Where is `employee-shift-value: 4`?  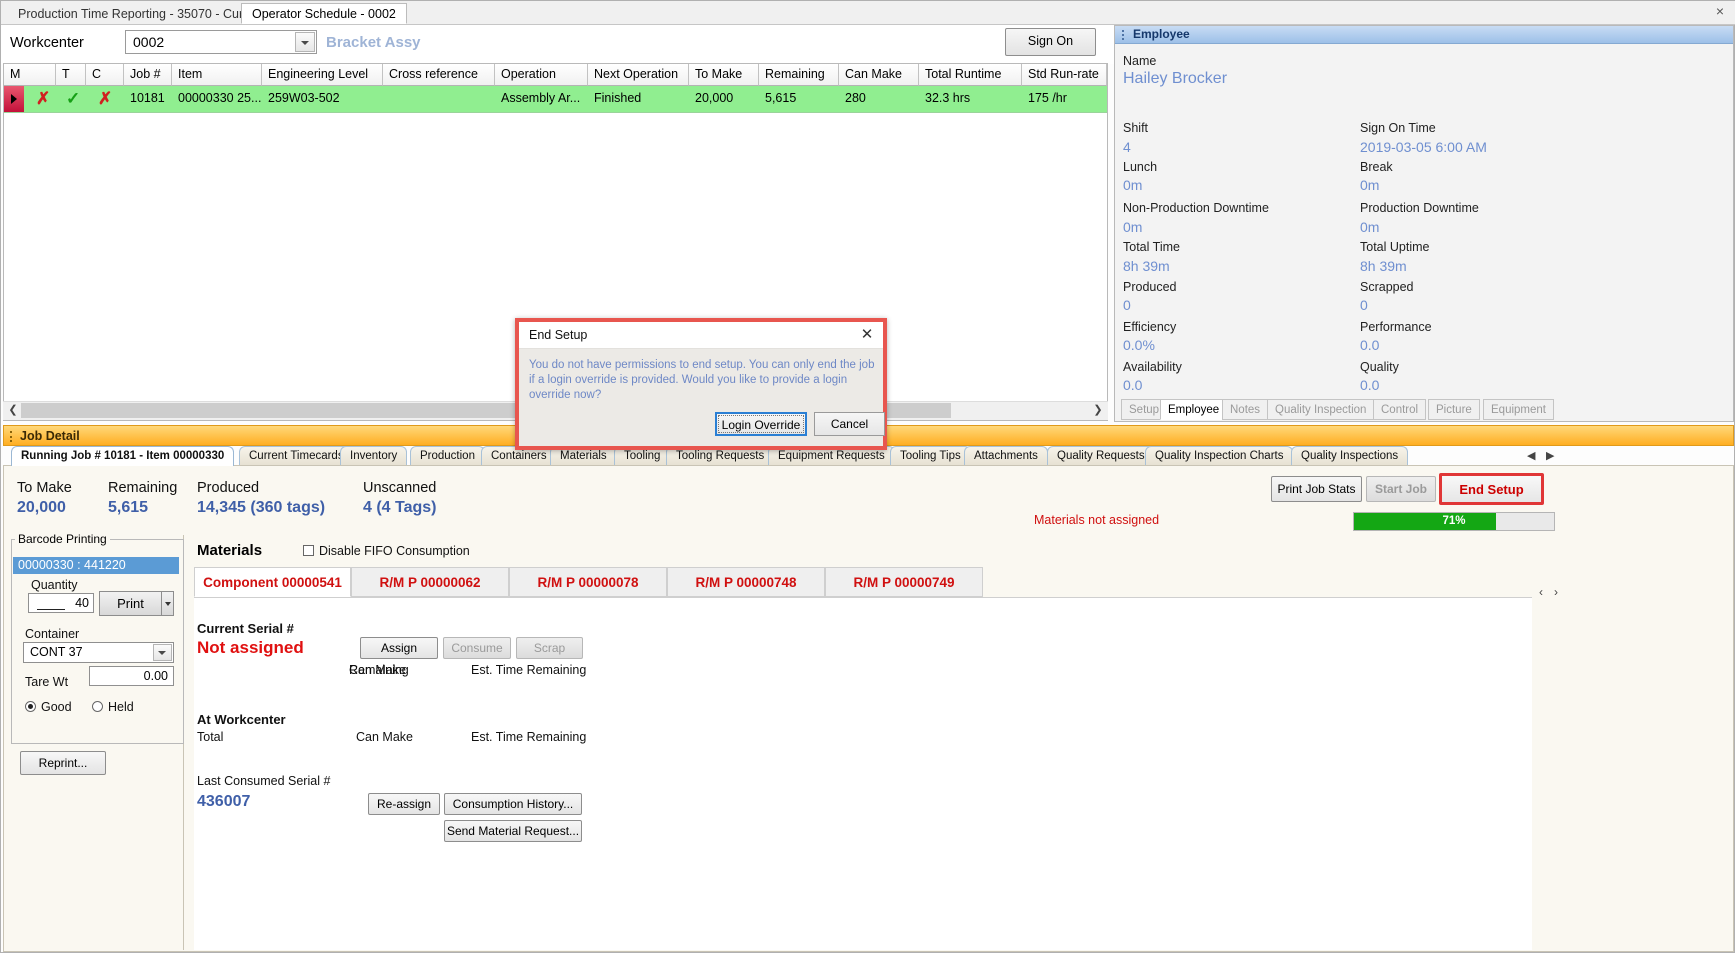 employee-shift-value: 4 is located at coordinates (1127, 147).